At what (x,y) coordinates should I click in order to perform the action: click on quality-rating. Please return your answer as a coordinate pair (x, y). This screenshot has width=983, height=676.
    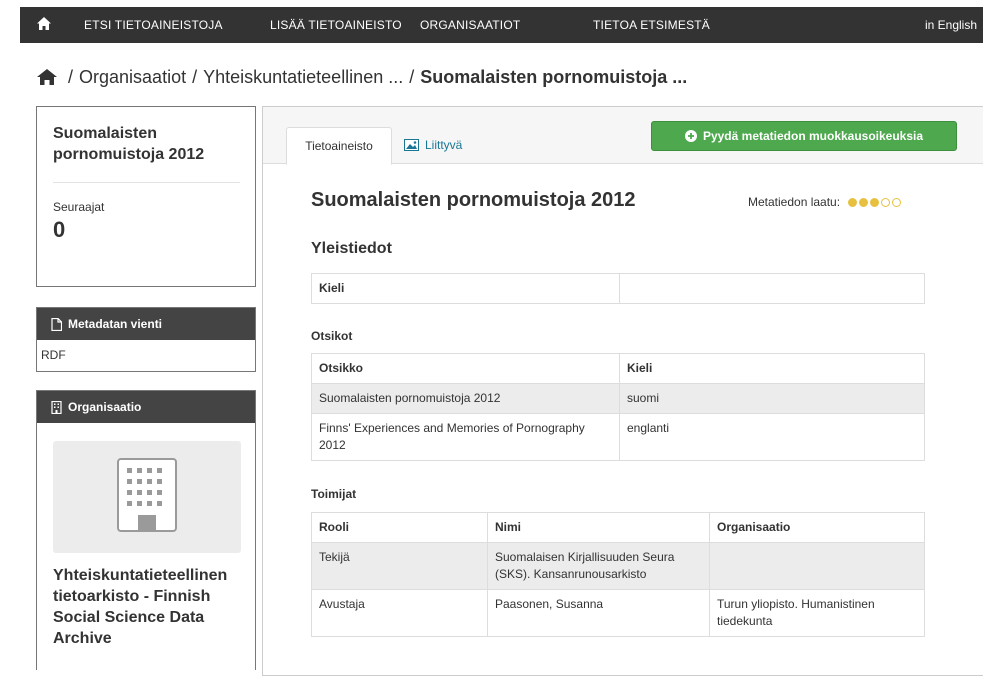
    Looking at the image, I should click on (875, 202).